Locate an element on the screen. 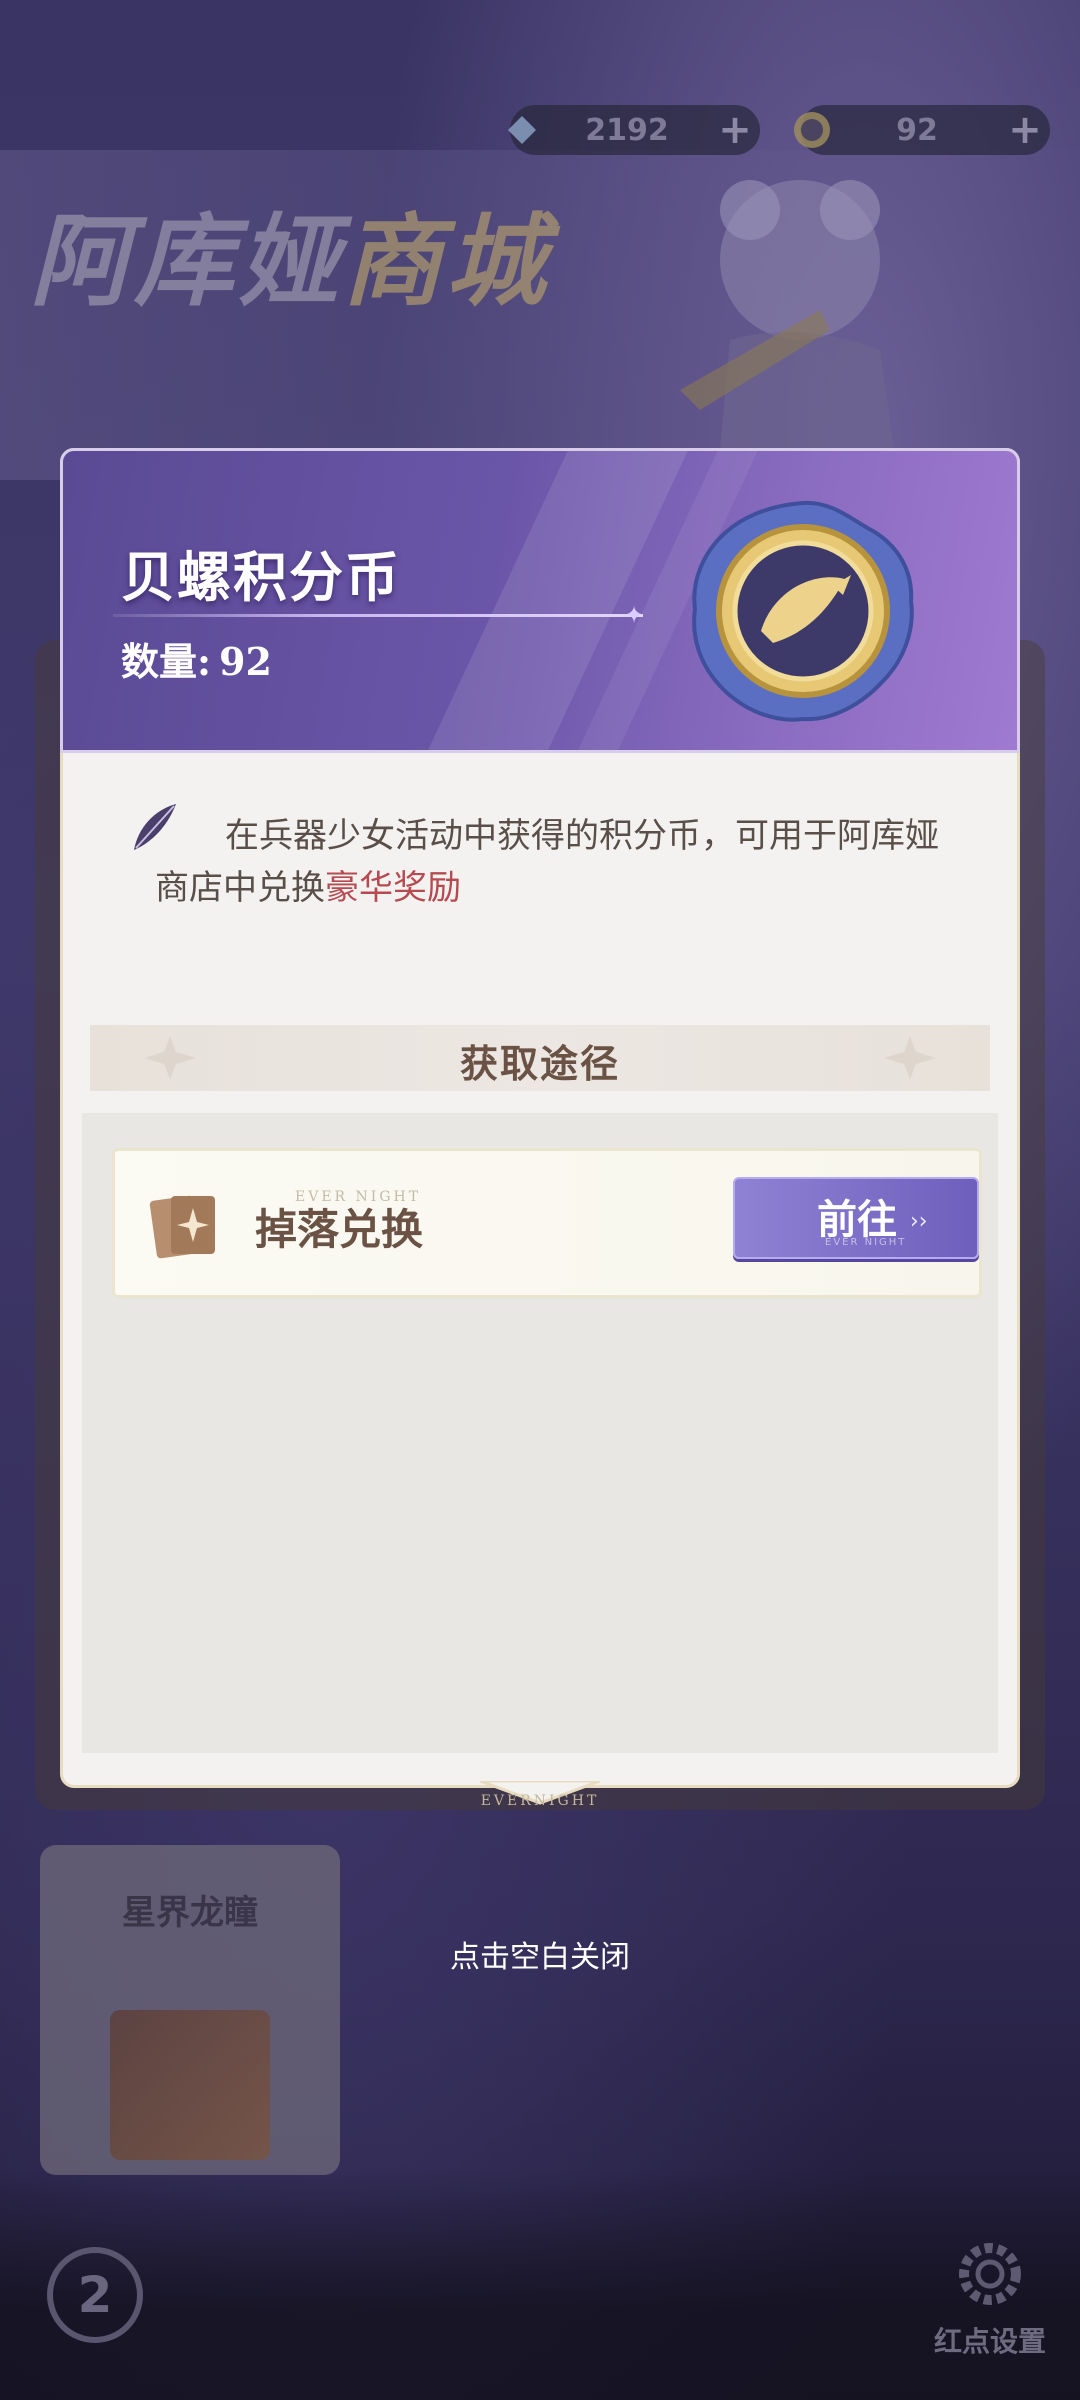 The width and height of the screenshot is (1080, 2400). shell-coin-currency: 92 + is located at coordinates (922, 130).